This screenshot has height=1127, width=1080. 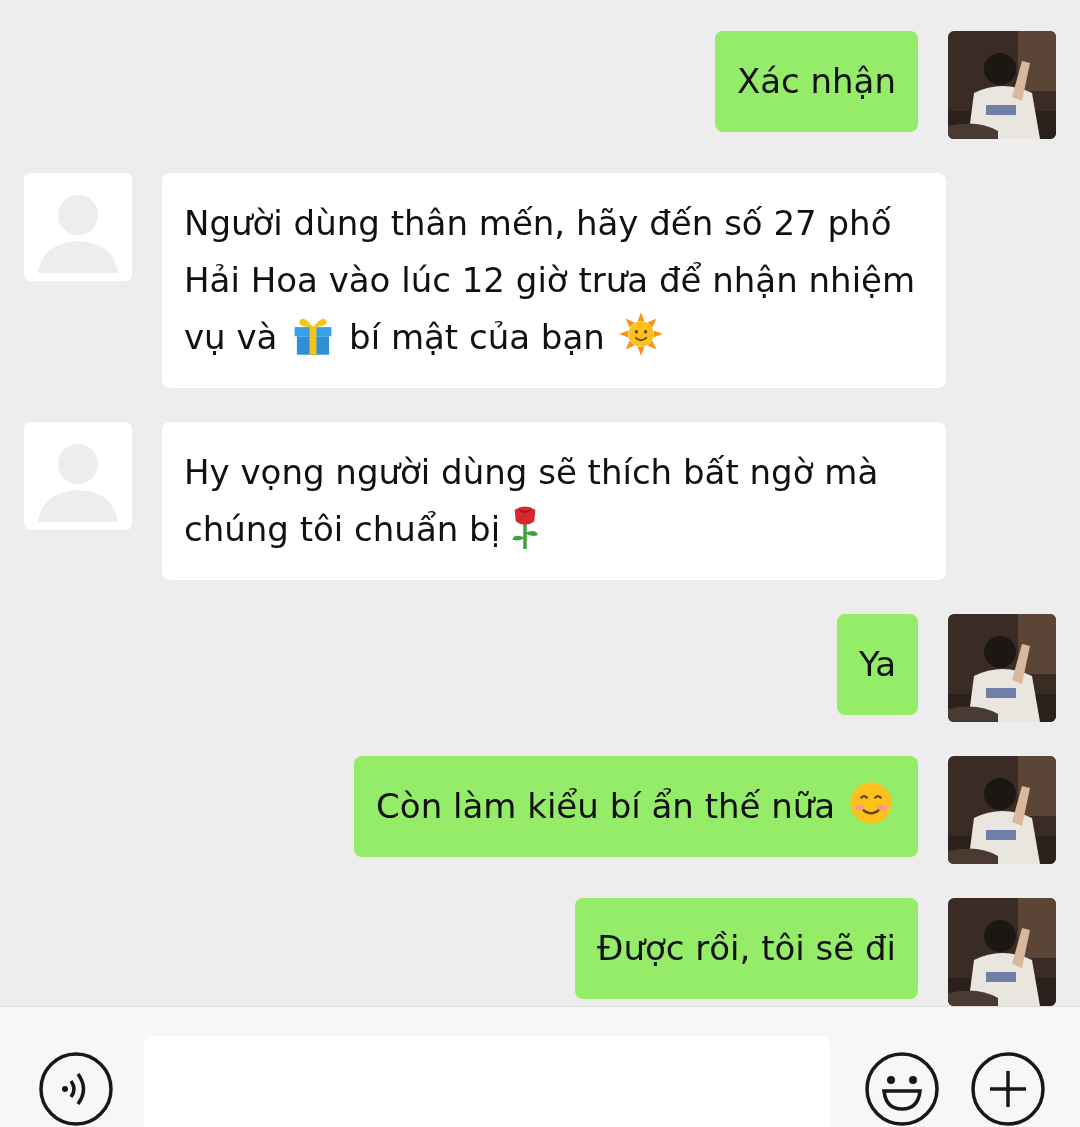 I want to click on message-bubble: Ya, so click(x=877, y=664).